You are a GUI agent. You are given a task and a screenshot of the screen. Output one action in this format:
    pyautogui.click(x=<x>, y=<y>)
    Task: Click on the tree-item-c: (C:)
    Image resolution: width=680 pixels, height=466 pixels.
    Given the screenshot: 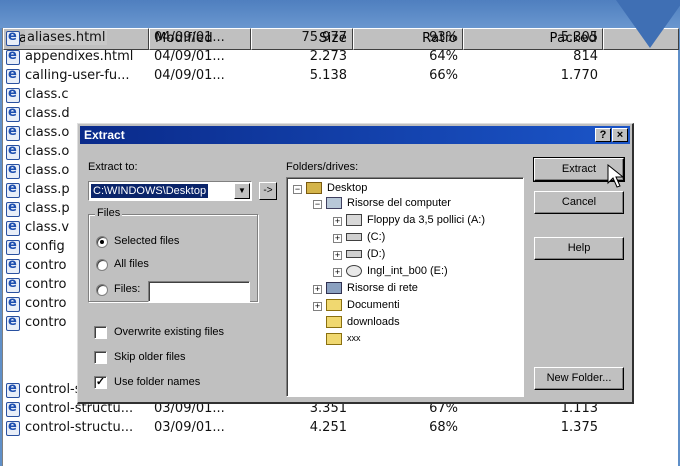 What is the action you would take?
    pyautogui.click(x=376, y=237)
    